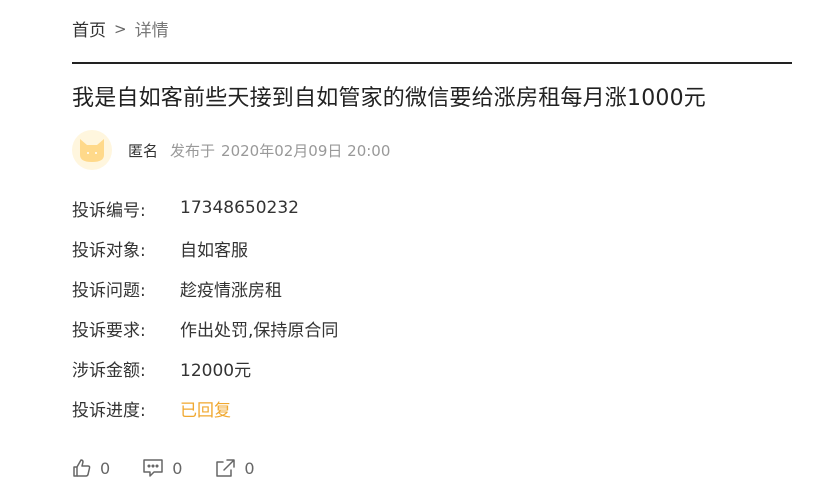 This screenshot has width=827, height=501. I want to click on field-row-amount: 涉诉金额: 12000元, so click(205, 368).